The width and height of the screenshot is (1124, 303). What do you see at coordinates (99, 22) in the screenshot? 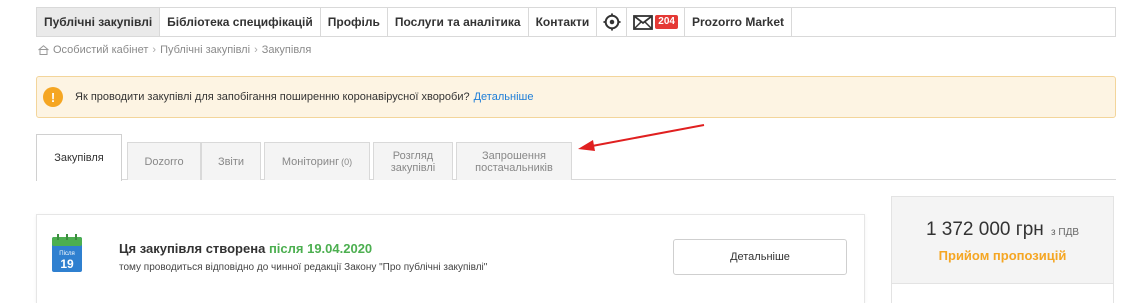
I see `nav-public-procurement: Публічні закупівлі` at bounding box center [99, 22].